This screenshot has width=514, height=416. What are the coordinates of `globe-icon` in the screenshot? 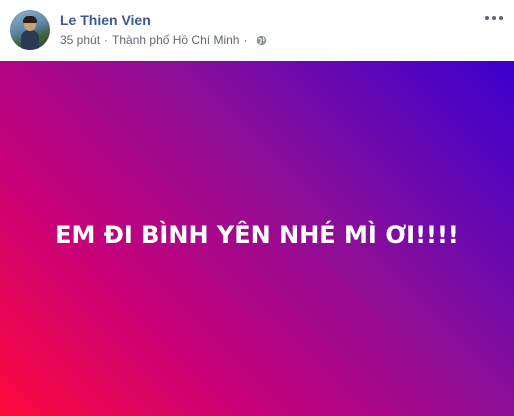 It's located at (261, 40).